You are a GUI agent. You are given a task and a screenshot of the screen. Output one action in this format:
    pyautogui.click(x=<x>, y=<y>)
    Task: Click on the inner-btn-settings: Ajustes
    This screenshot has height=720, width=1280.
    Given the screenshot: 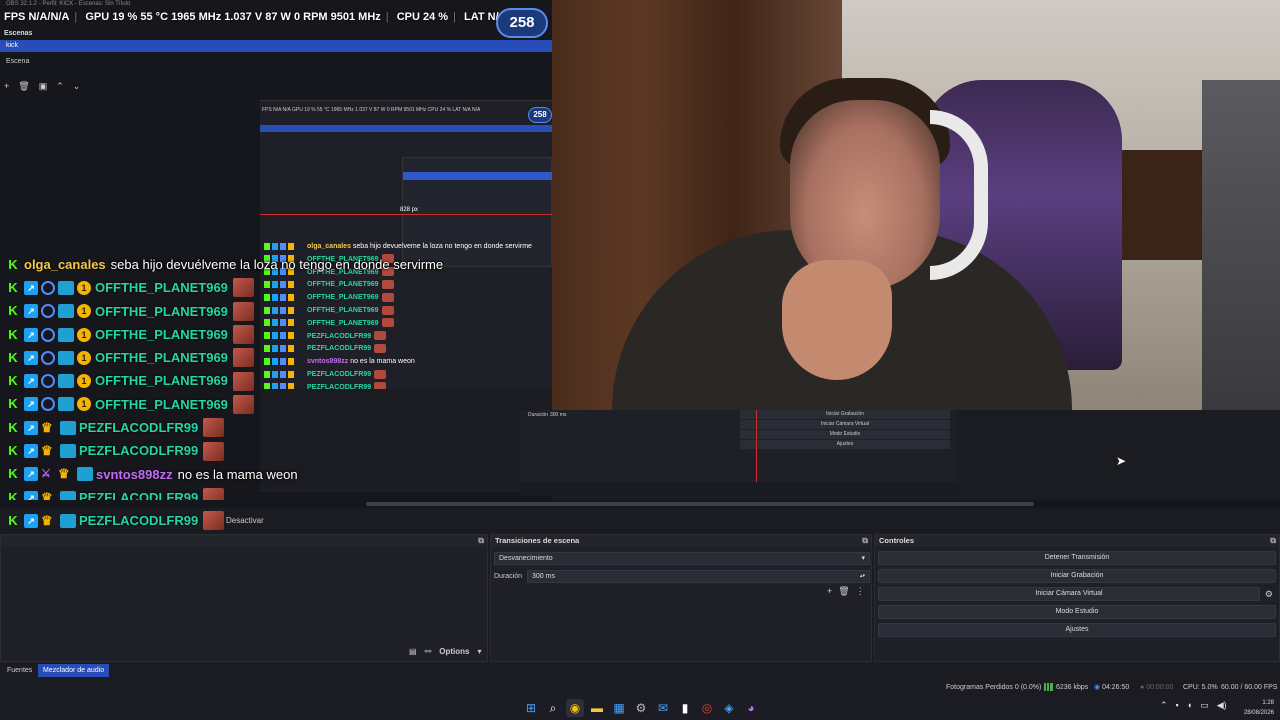 What is the action you would take?
    pyautogui.click(x=845, y=444)
    